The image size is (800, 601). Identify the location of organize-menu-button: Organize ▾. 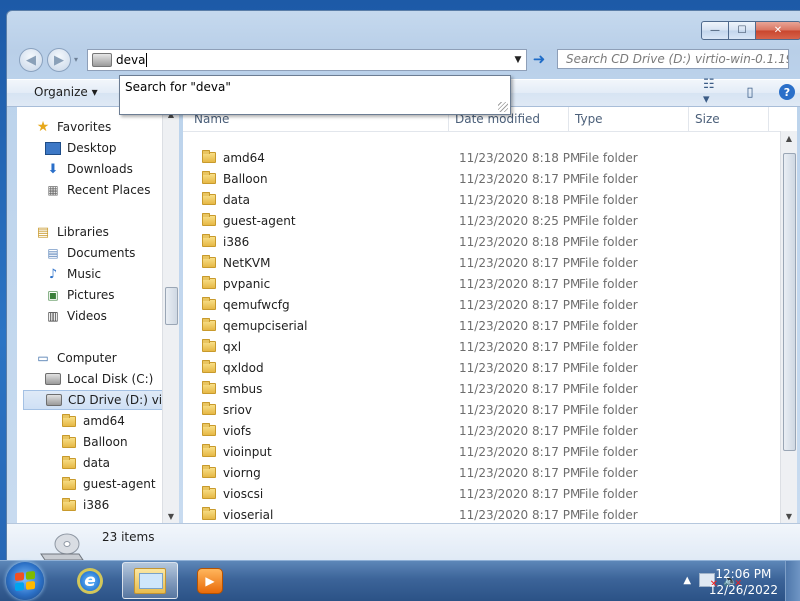
(66, 92).